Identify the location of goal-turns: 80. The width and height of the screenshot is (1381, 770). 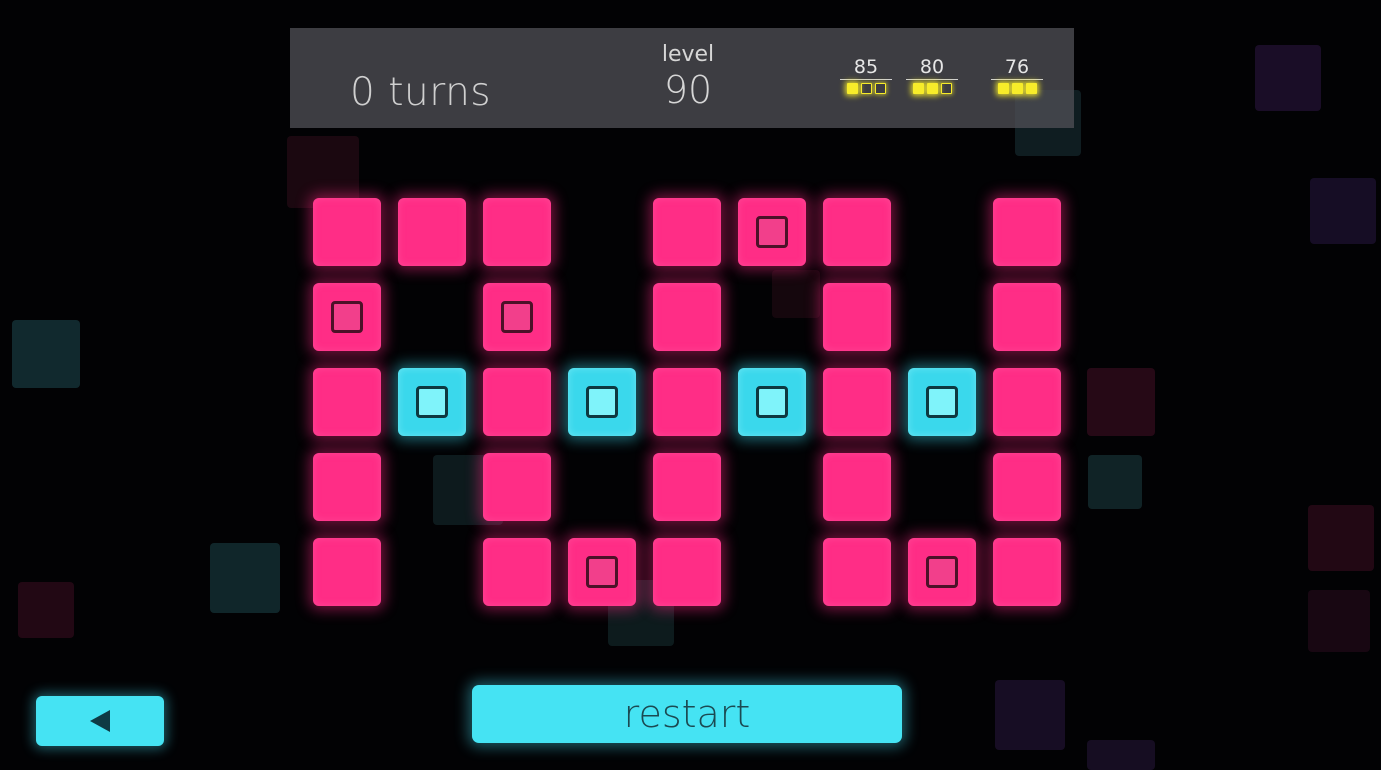
(932, 67).